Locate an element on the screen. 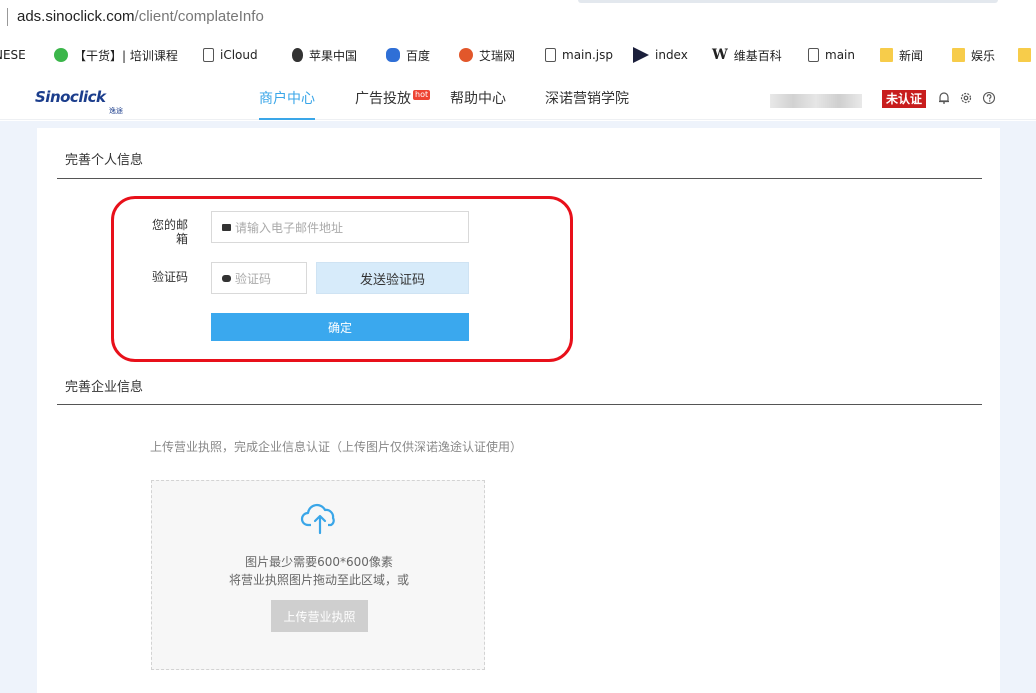  nav-ad-placement: 广告投放 hot is located at coordinates (393, 100).